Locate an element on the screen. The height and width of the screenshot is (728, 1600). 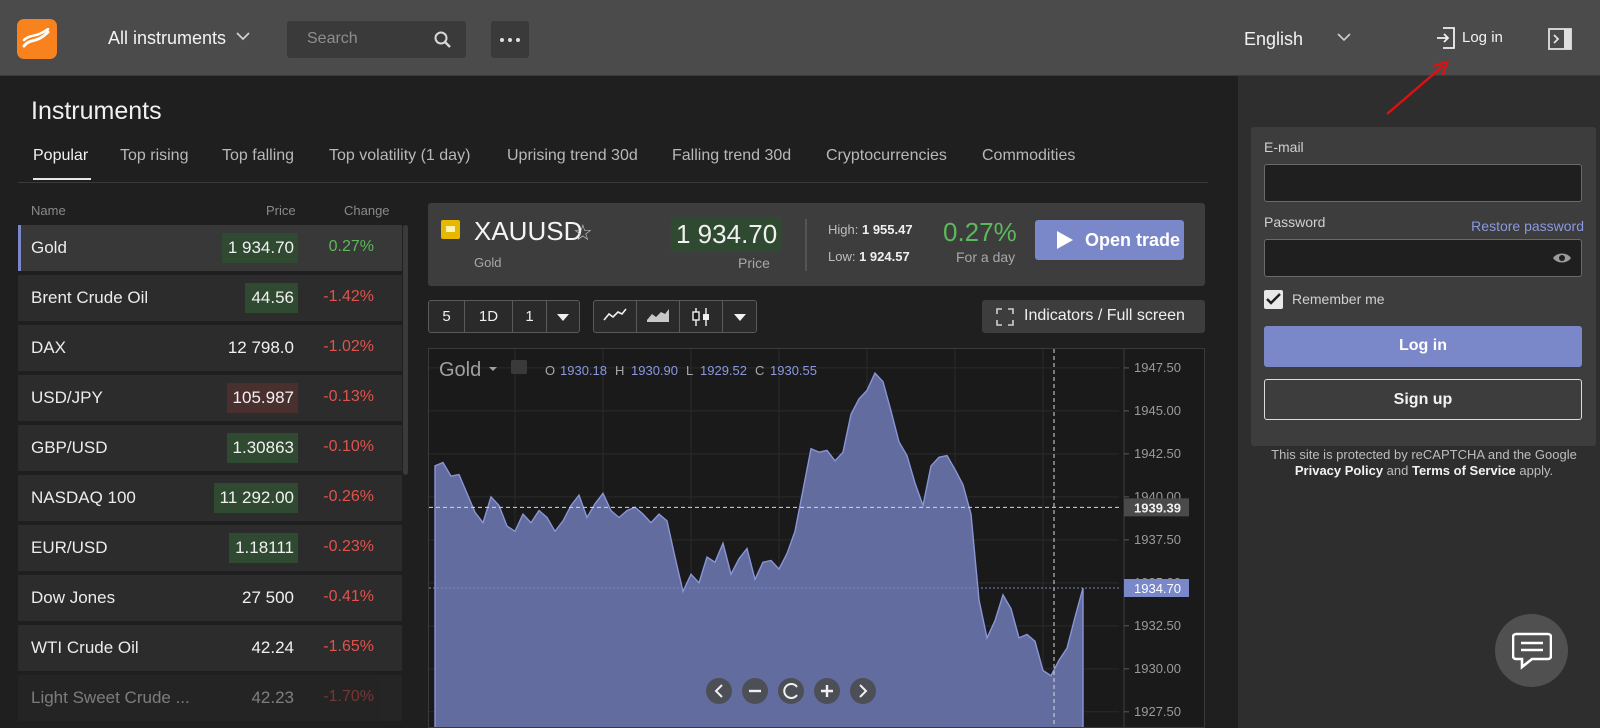
search-box: Search is located at coordinates (376, 39).